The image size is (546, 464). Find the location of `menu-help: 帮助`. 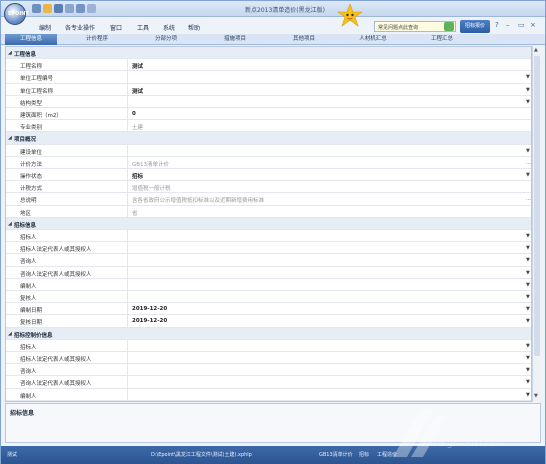

menu-help: 帮助 is located at coordinates (194, 27).